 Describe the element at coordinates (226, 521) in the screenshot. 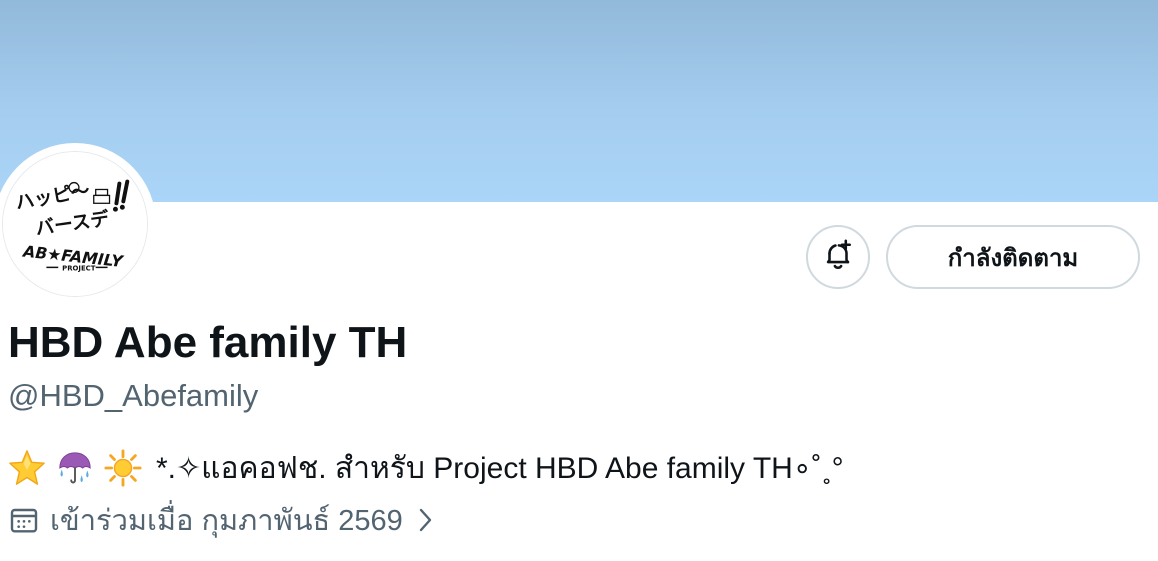

I see `joined-date-label: เข้าร่วมเมื่อ กุมภาพันธ์ 2569` at that location.